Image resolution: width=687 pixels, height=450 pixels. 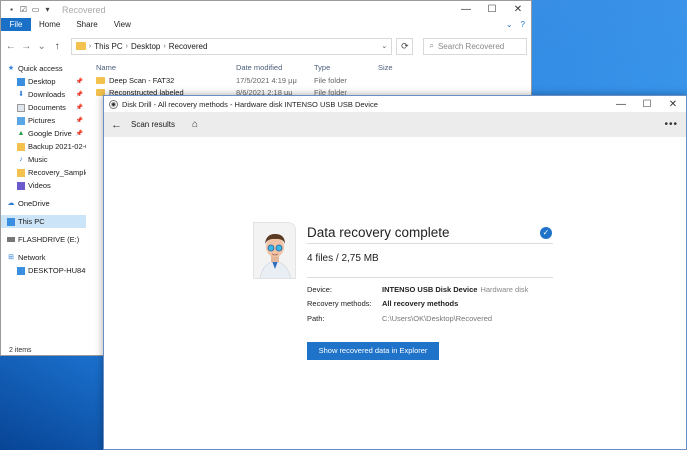 What do you see at coordinates (21, 120) in the screenshot?
I see `pictures-icon` at bounding box center [21, 120].